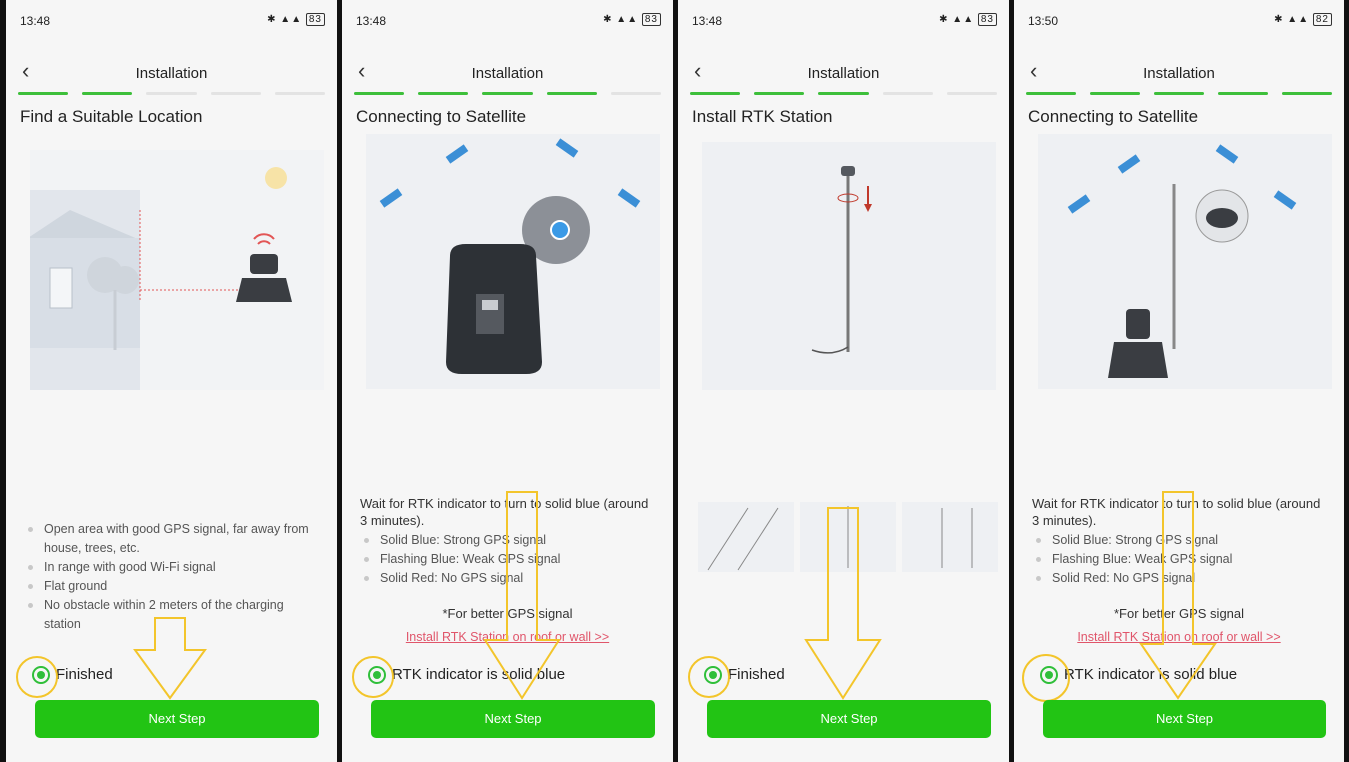  I want to click on status-time: 13:50, so click(1043, 21).